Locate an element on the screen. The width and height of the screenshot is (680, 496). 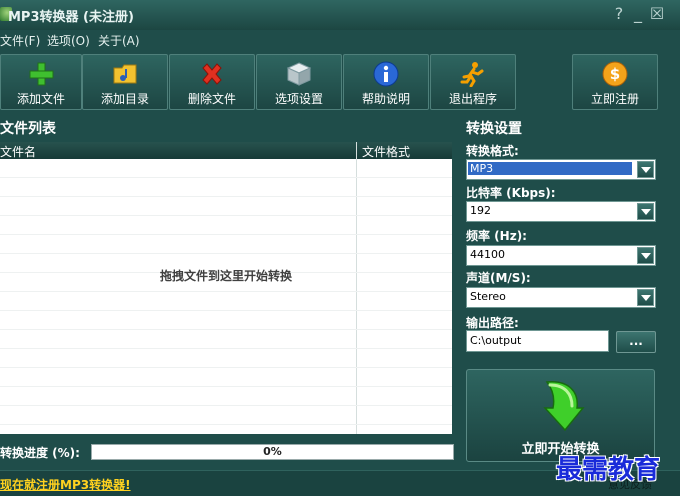
frequency-select: 44100 is located at coordinates (561, 255).